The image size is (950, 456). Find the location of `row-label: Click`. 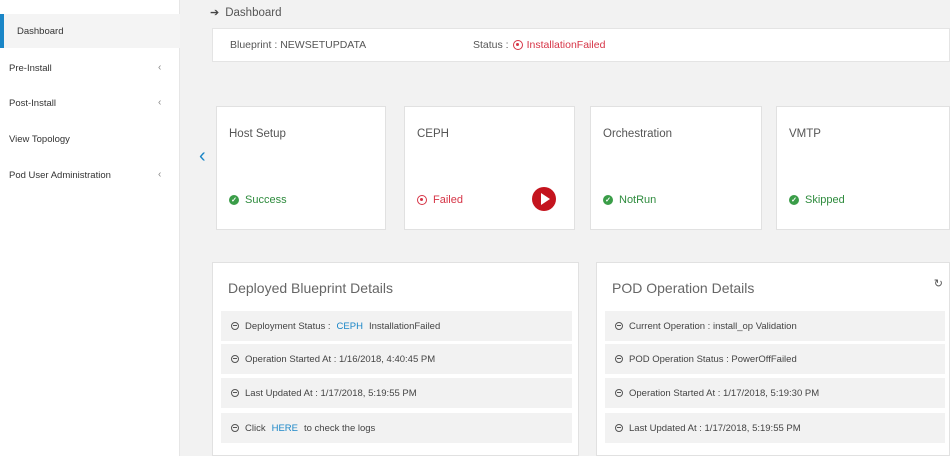

row-label: Click is located at coordinates (255, 428).